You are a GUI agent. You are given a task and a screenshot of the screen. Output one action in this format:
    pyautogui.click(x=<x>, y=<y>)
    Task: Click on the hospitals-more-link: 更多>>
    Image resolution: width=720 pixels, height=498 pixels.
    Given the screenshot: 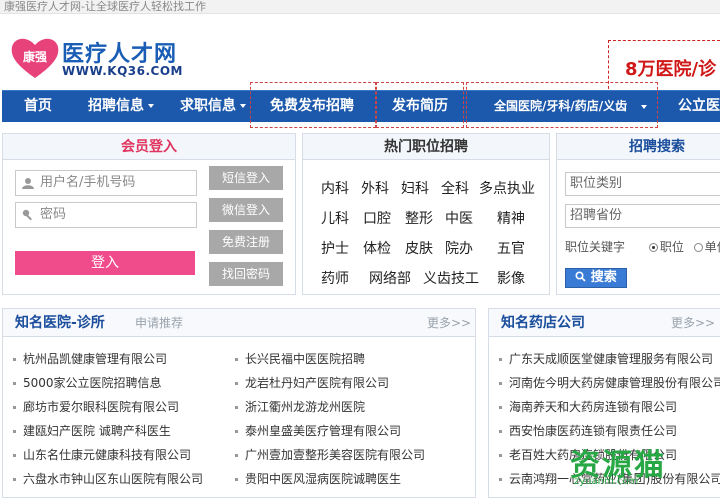 What is the action you would take?
    pyautogui.click(x=449, y=323)
    